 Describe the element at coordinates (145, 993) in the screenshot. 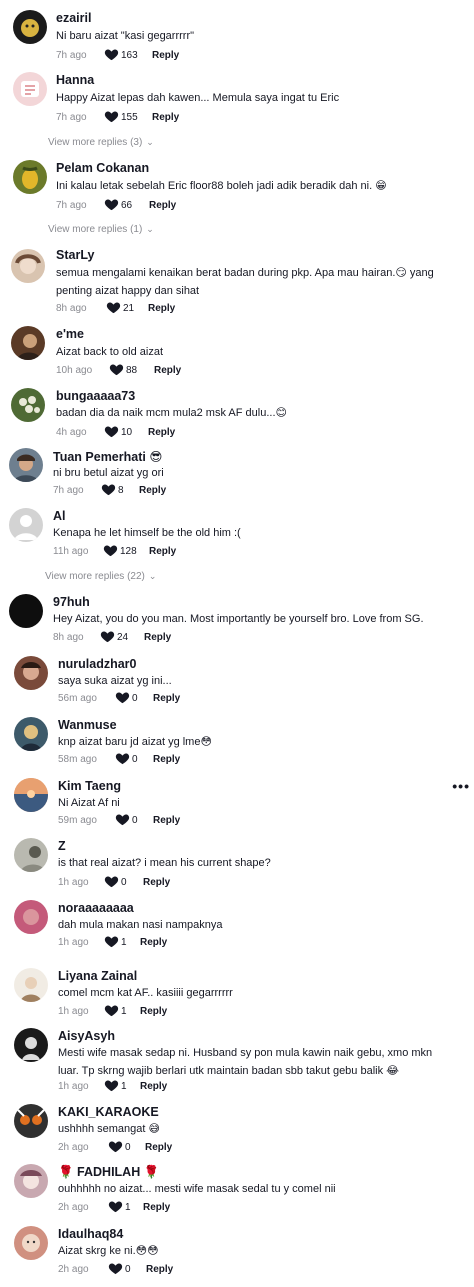

I see `comment-text: comel mcm kat AF.. kasiiii gegarrrrrr` at that location.